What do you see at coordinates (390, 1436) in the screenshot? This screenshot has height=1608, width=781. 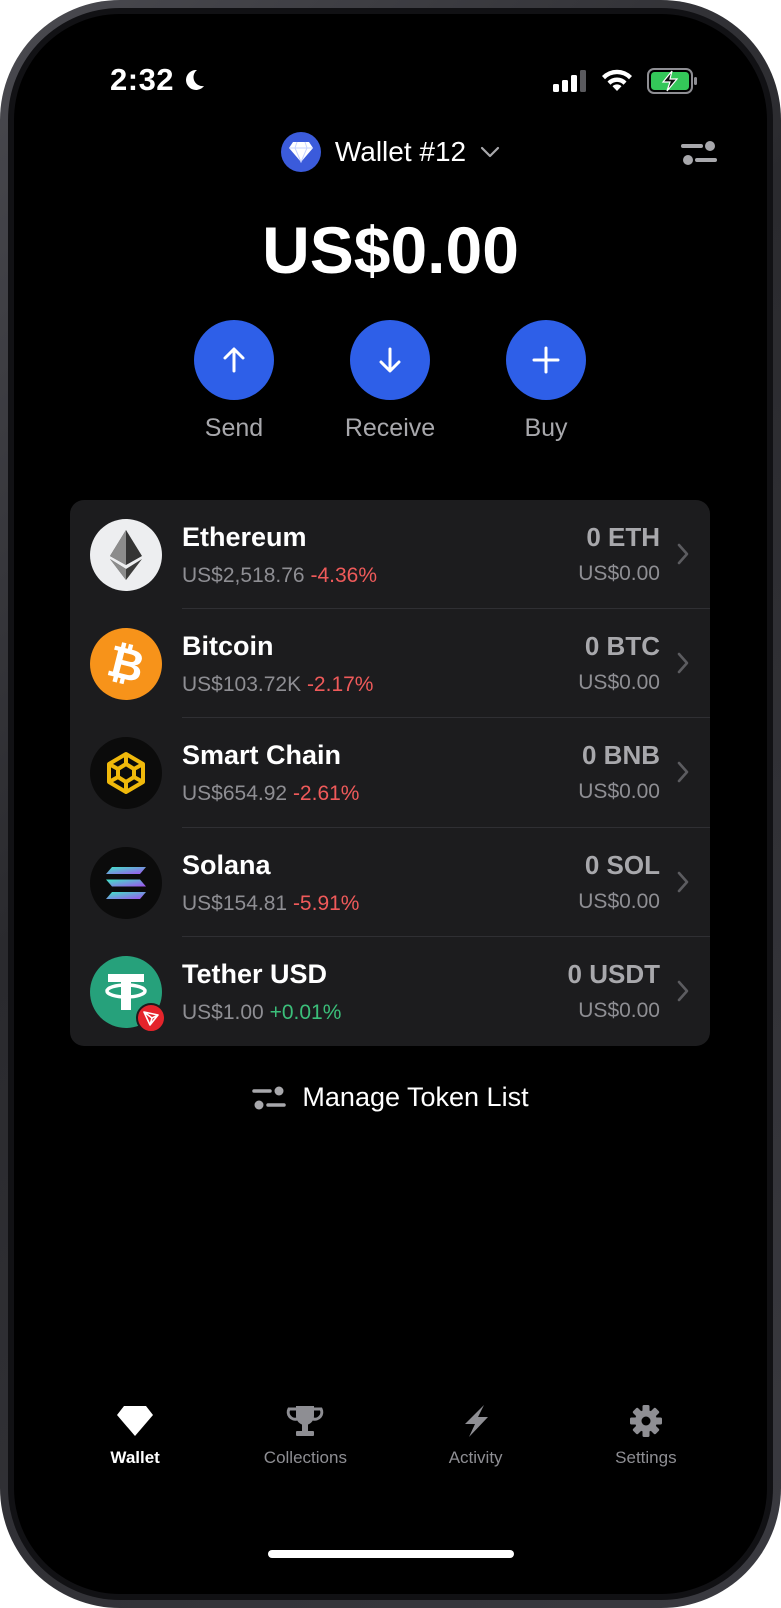 I see `tab-bar: Wallet Collections Activity Settings` at bounding box center [390, 1436].